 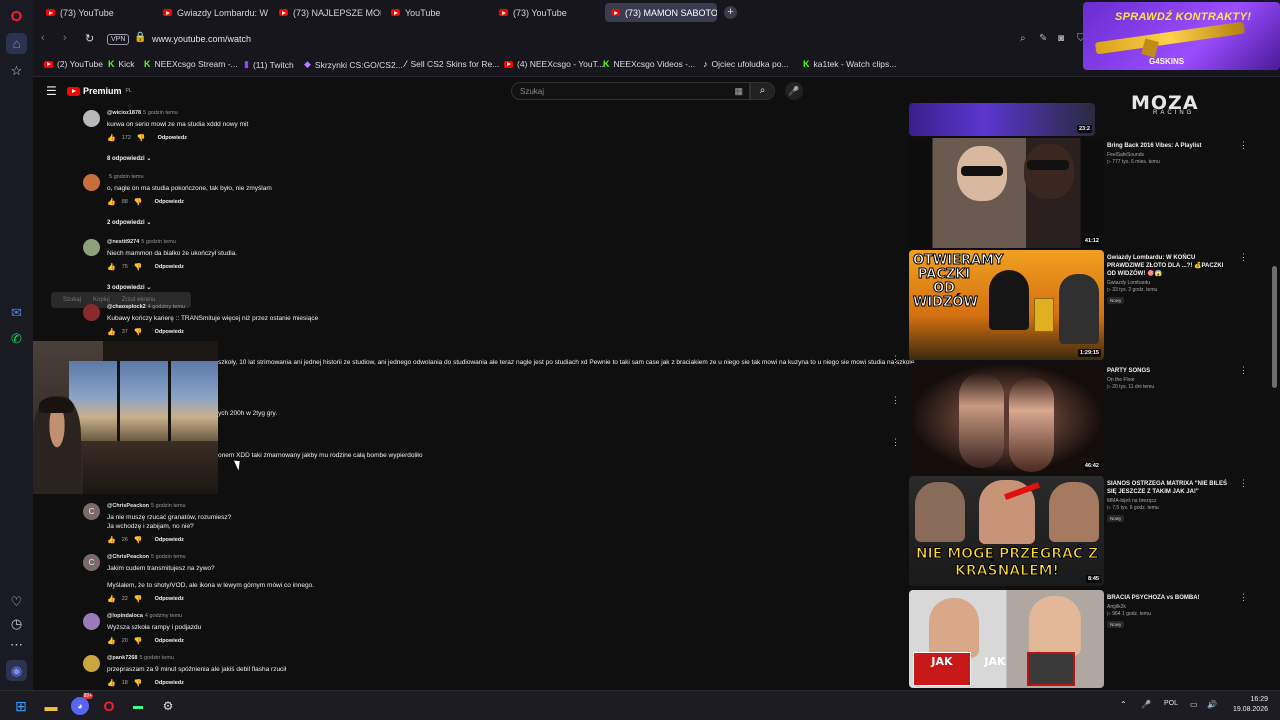 What do you see at coordinates (1002, 119) in the screenshot?
I see `recommendation-thumbnail: 23:2` at bounding box center [1002, 119].